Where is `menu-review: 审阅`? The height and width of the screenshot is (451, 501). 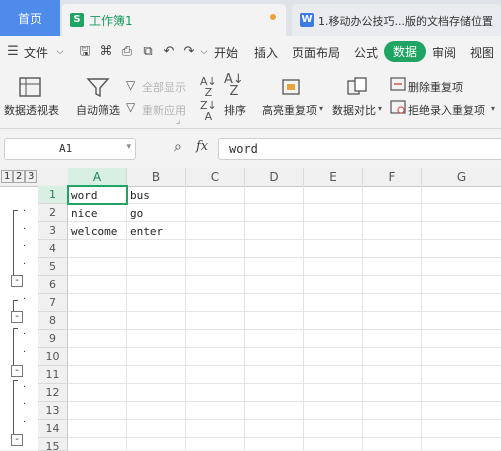 menu-review: 审阅 is located at coordinates (444, 52).